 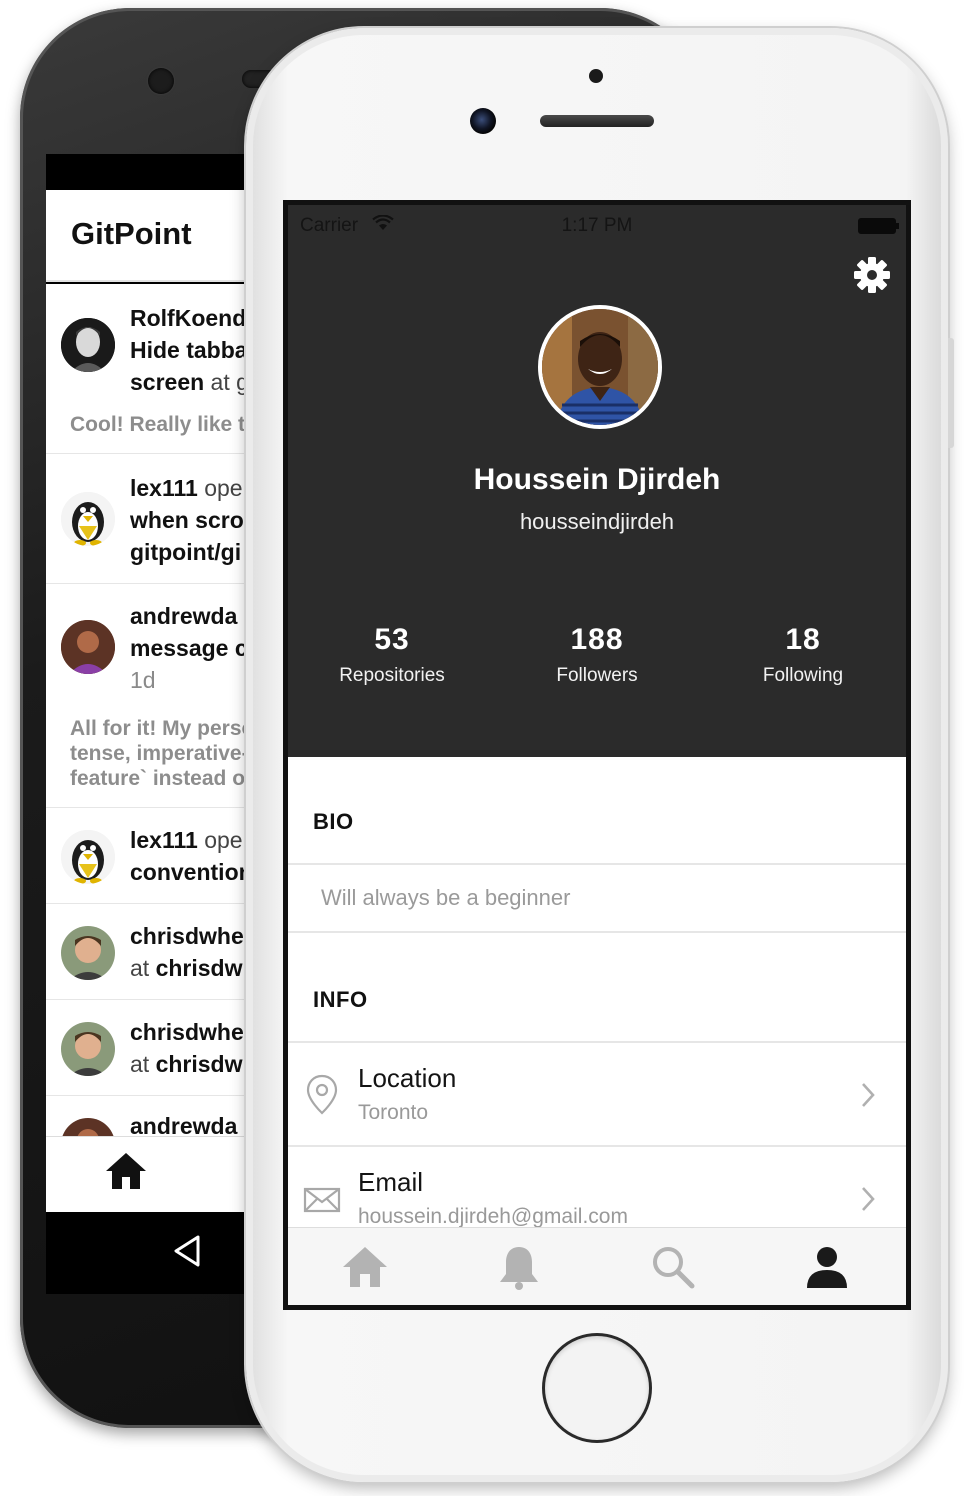 I want to click on bio-text: Will always be a beginner, so click(x=446, y=897).